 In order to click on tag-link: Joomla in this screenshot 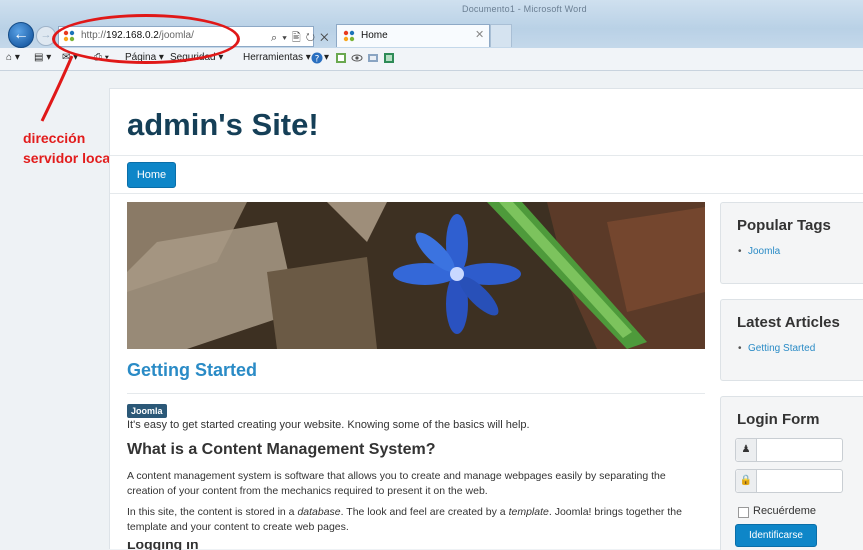, I will do `click(759, 251)`.